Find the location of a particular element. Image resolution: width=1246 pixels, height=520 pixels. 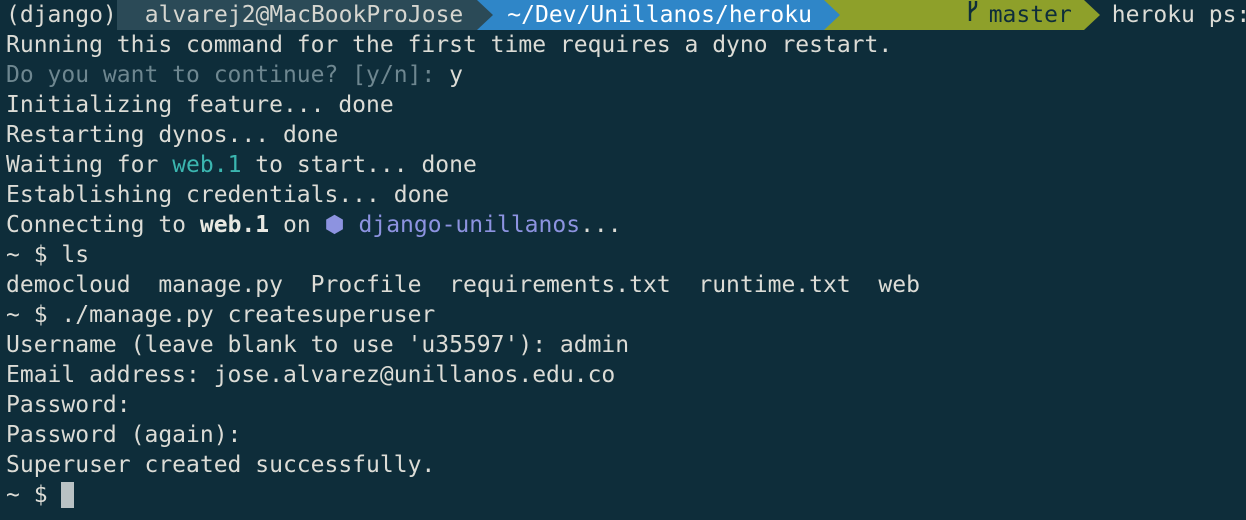

text-cursor is located at coordinates (68, 495).